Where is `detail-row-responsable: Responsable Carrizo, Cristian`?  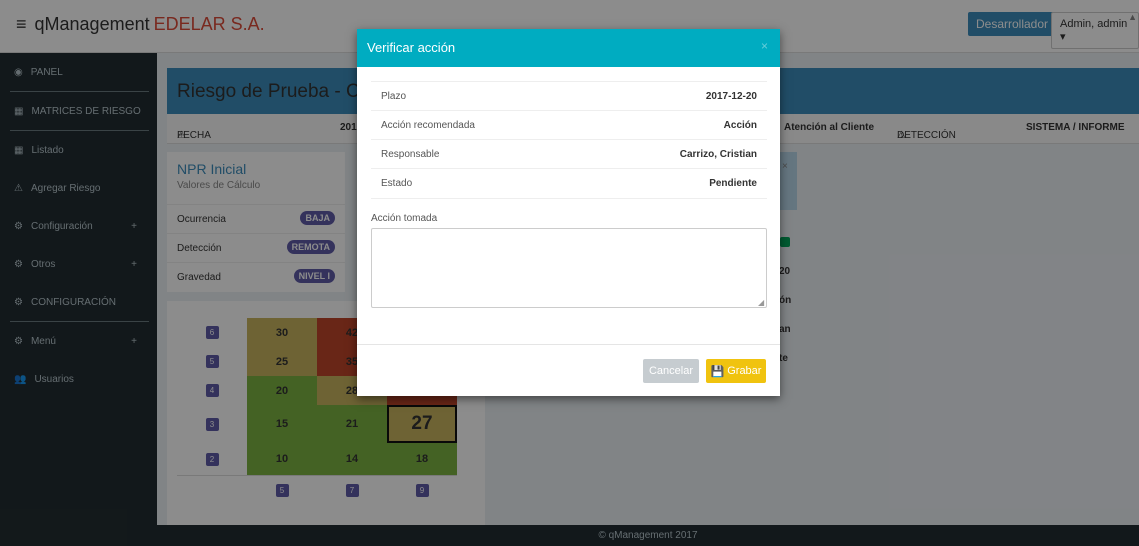
detail-row-responsable: Responsable Carrizo, Cristian is located at coordinates (569, 154).